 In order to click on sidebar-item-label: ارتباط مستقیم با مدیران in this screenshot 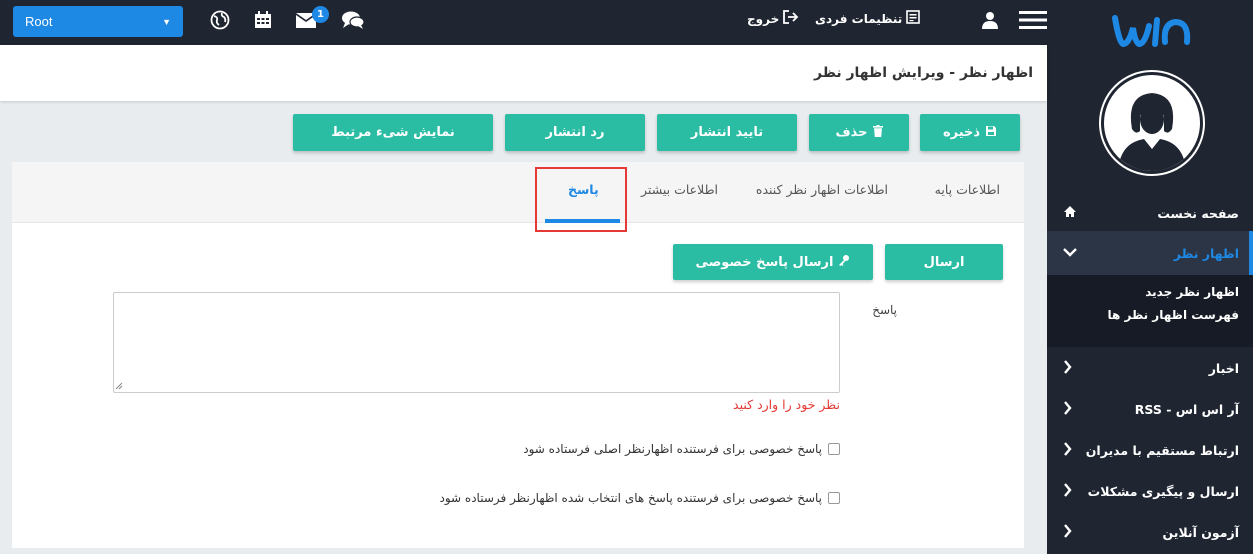, I will do `click(1162, 450)`.